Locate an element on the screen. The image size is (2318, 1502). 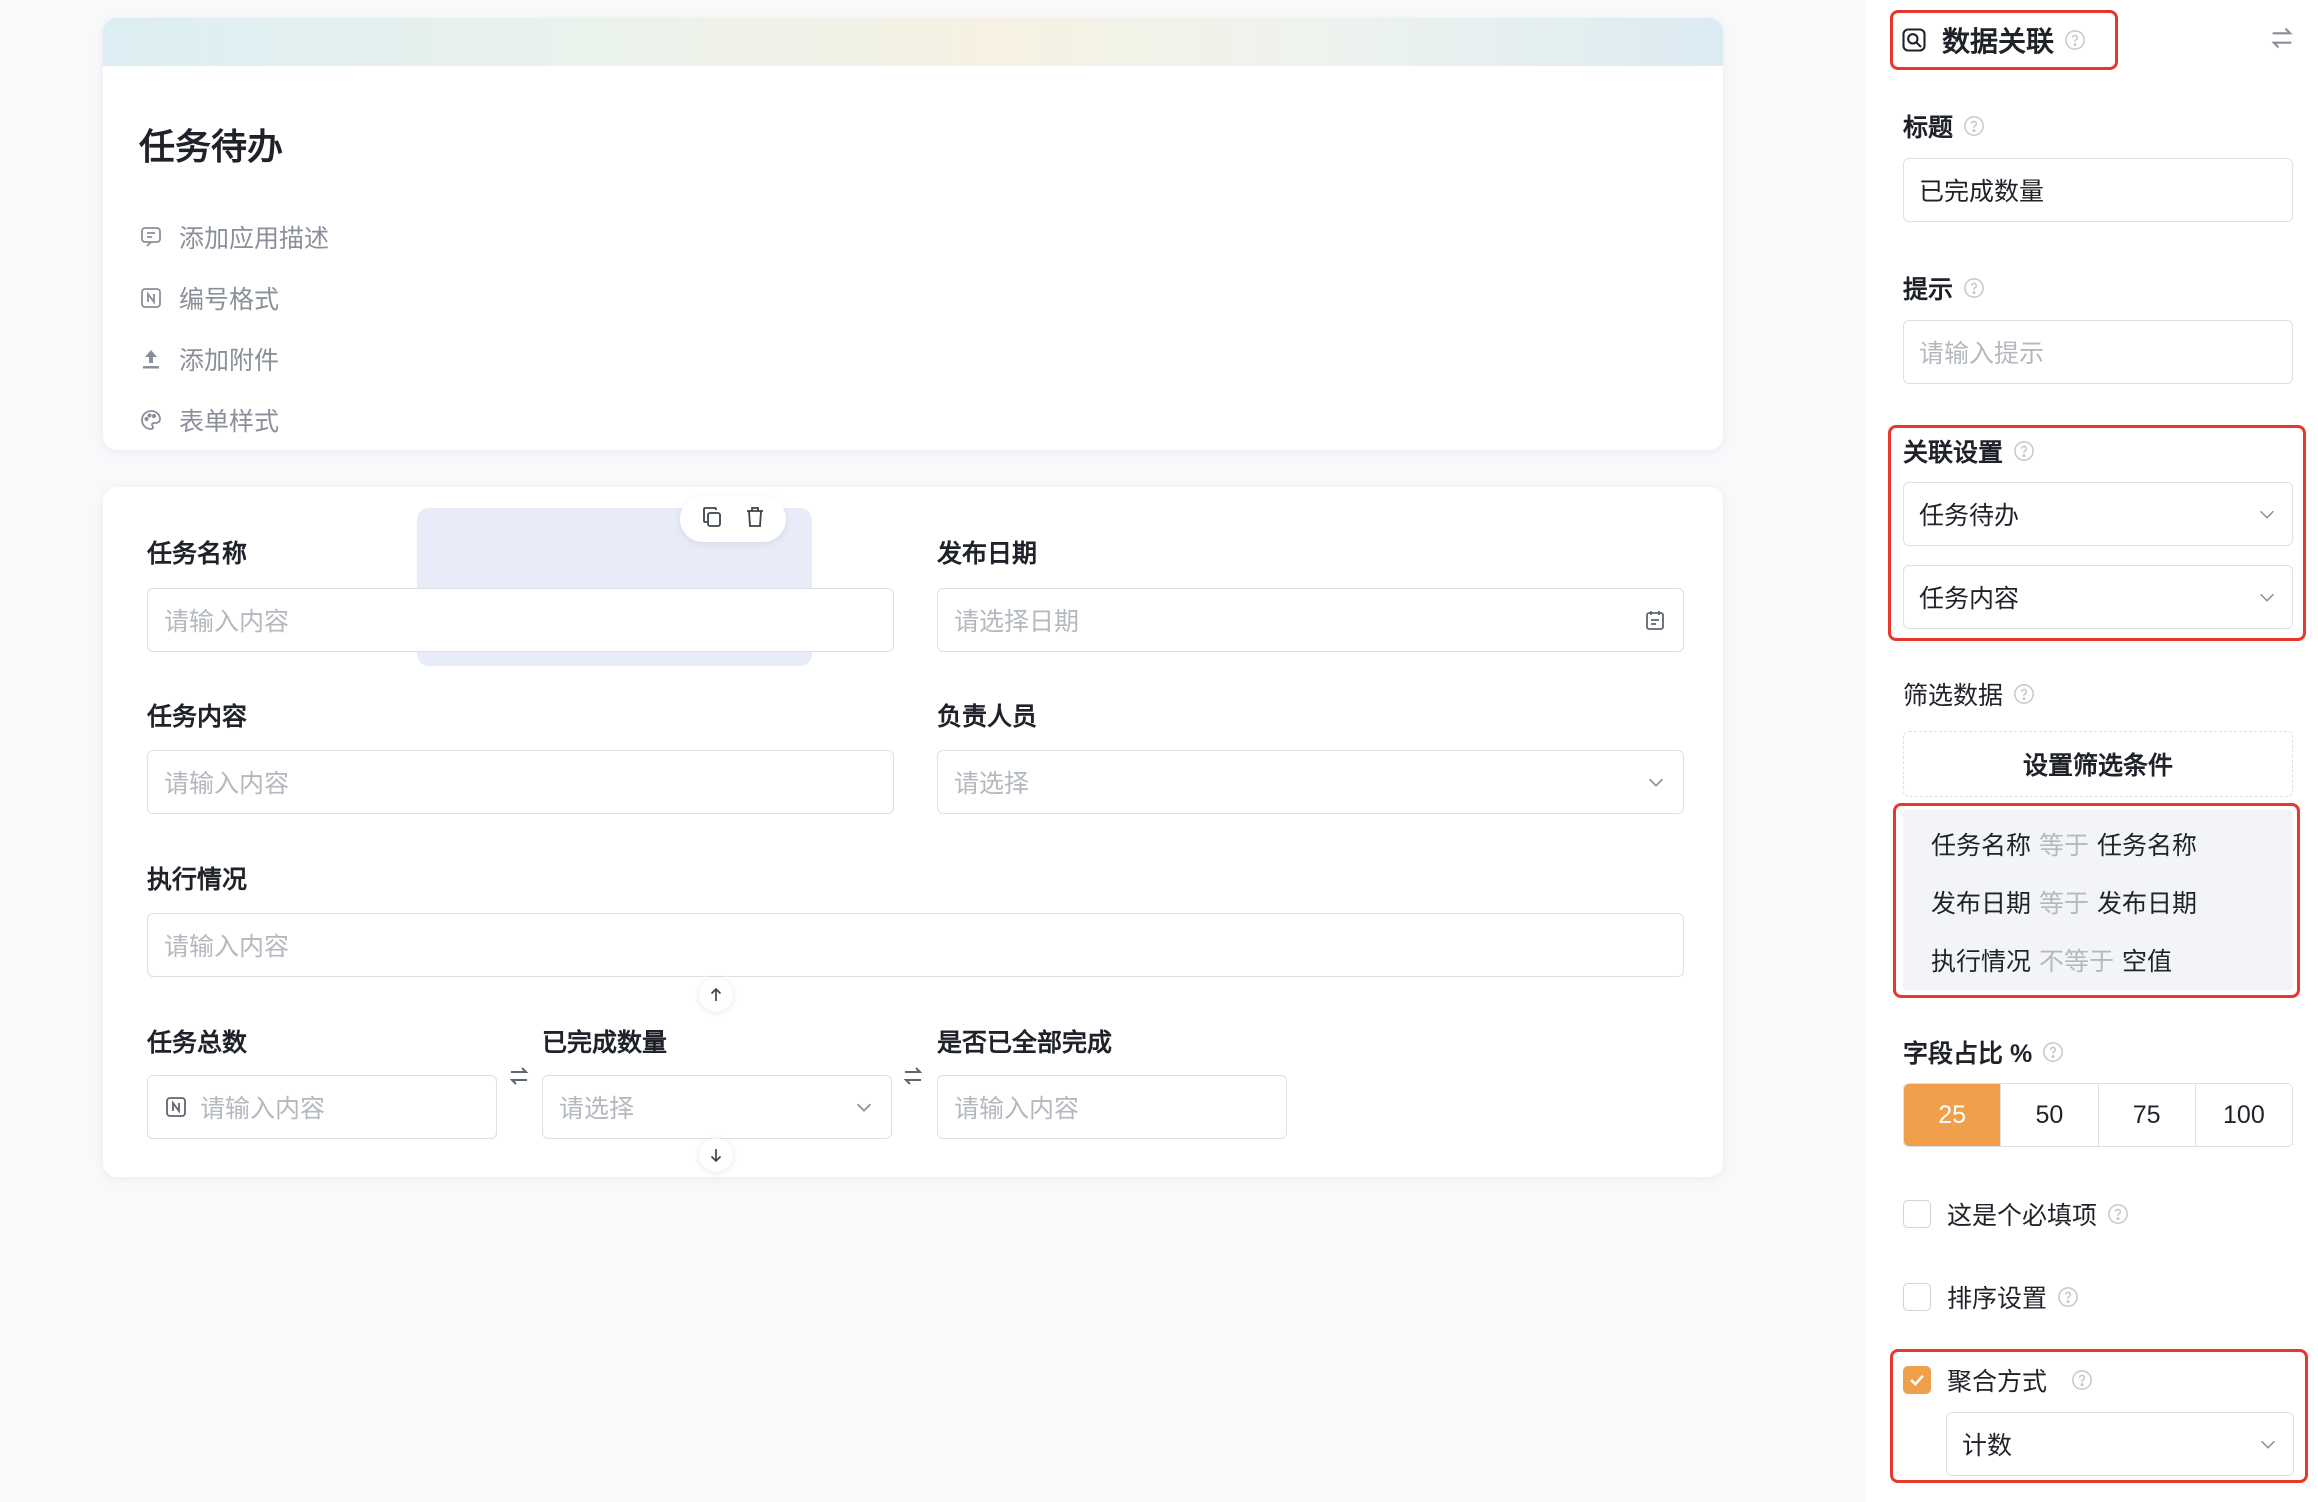
execution-input: 请输入内容 is located at coordinates (915, 945).